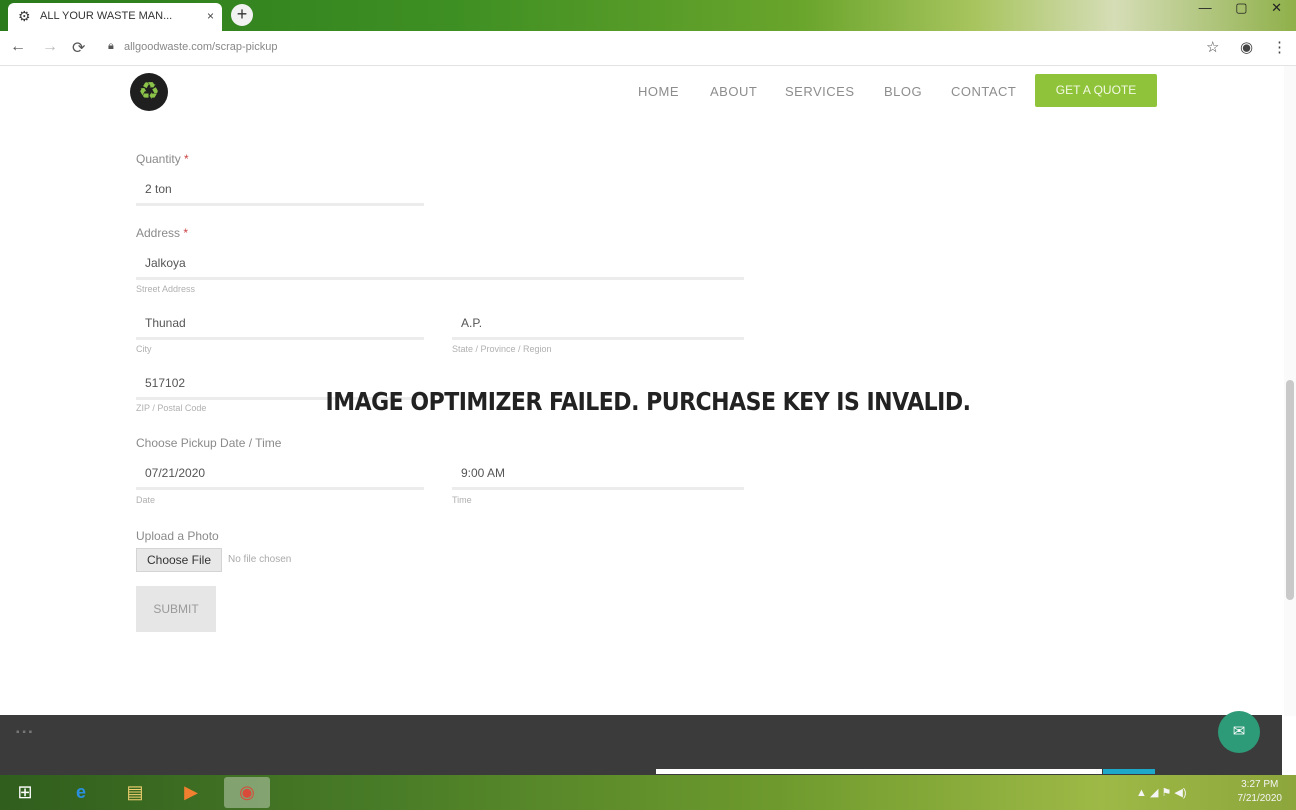 This screenshot has width=1296, height=810. Describe the element at coordinates (201, 47) in the screenshot. I see `url-text: allgoodwaste.com/scrap-pickup` at that location.